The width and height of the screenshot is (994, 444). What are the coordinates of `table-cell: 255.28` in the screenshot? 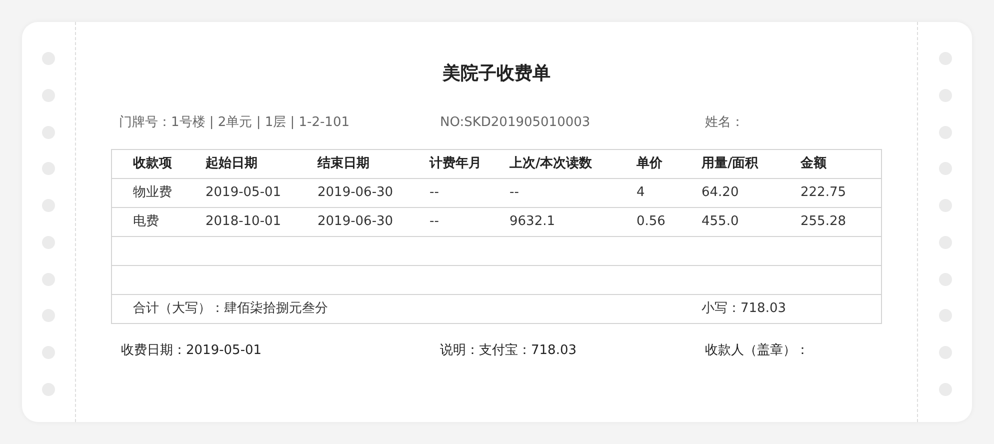 It's located at (835, 221).